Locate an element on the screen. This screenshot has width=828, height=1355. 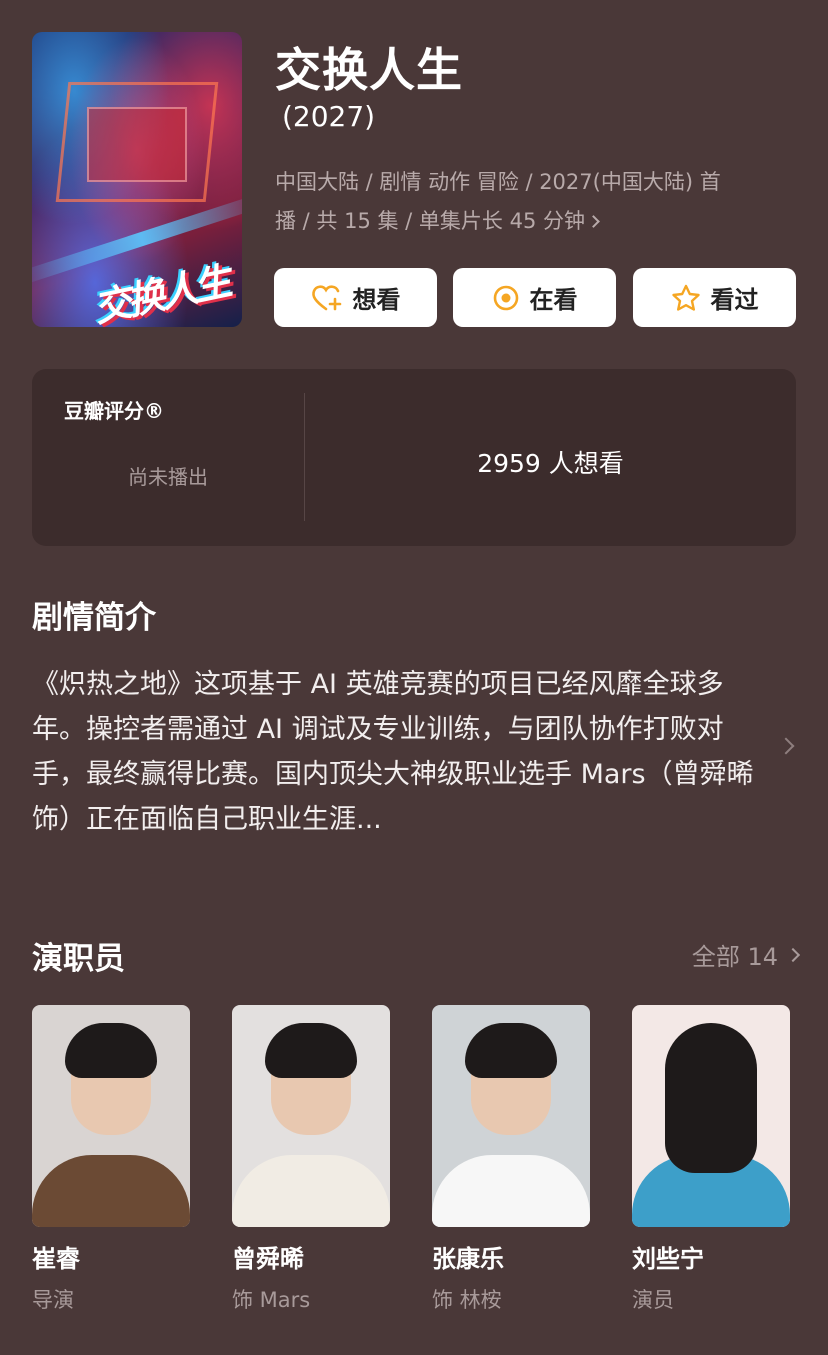
rating-status: 尚未播出 is located at coordinates (168, 477).